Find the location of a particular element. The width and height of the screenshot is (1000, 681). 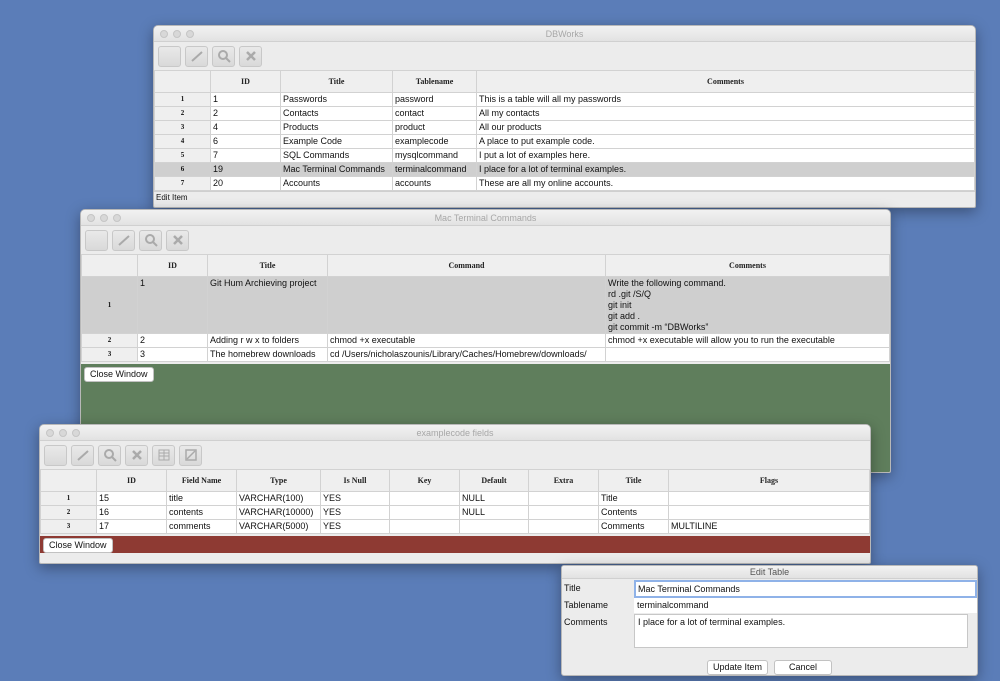

cell-id: 15 is located at coordinates (131, 498).